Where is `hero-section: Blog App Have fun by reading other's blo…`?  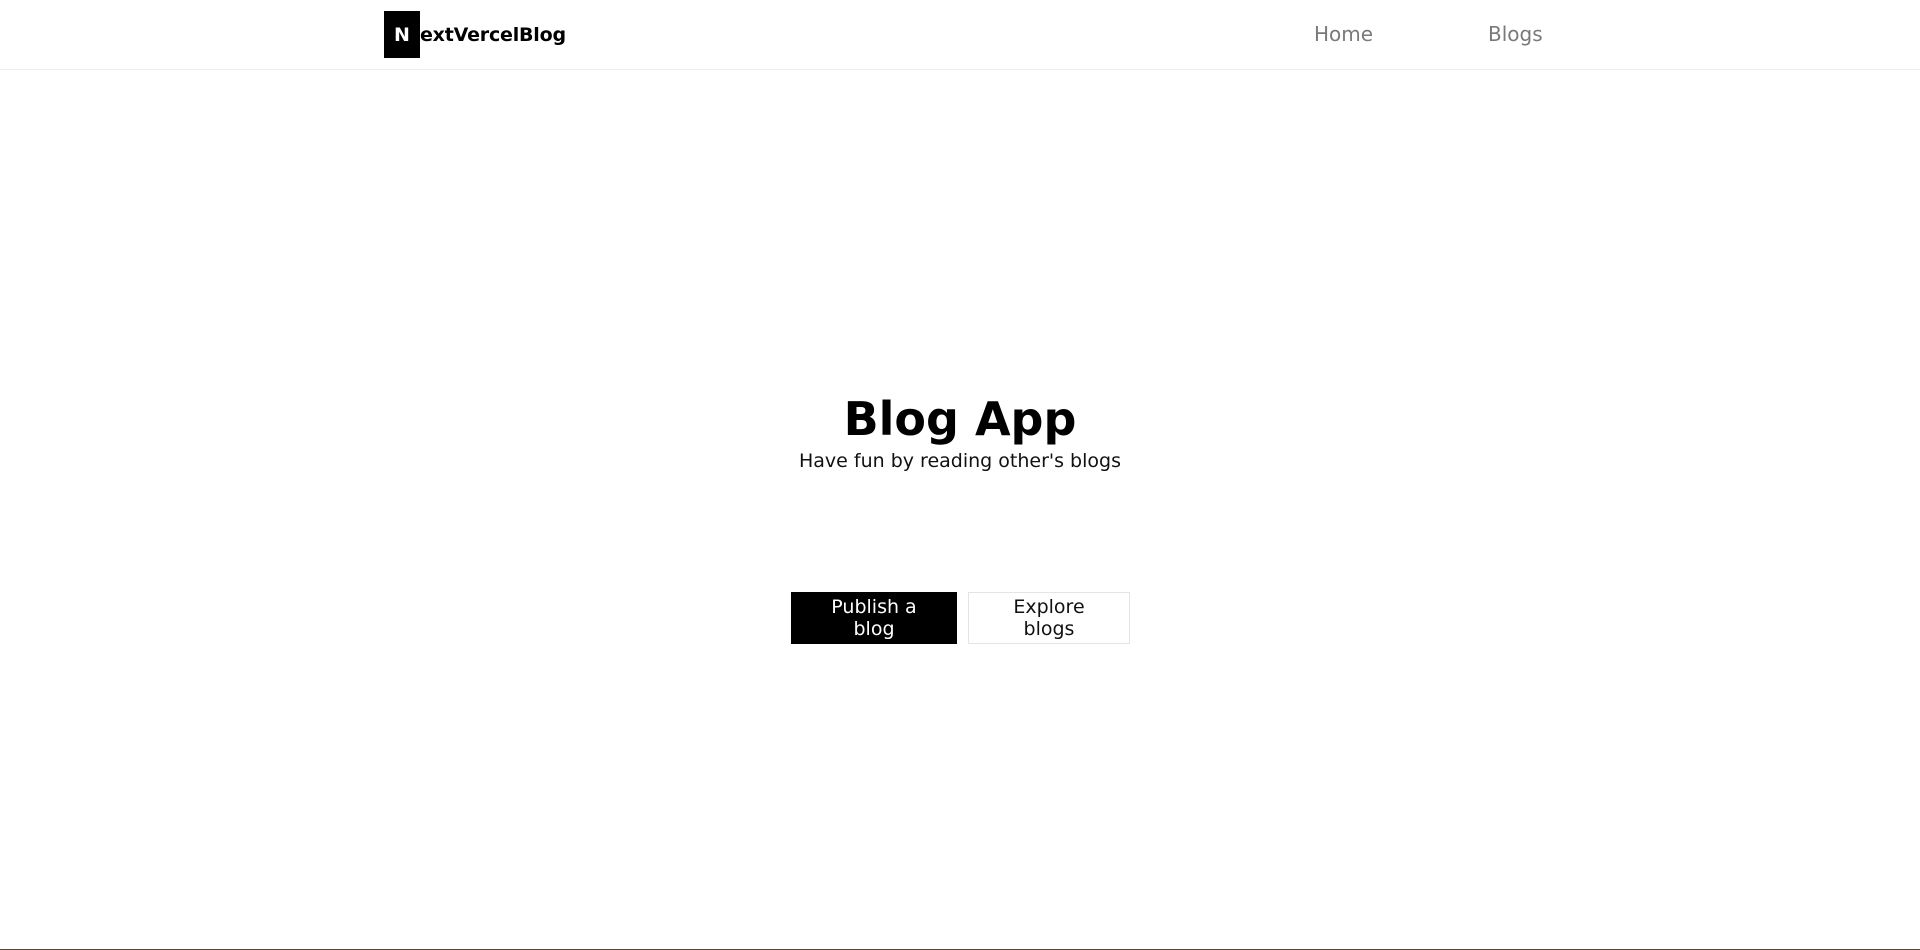
hero-section: Blog App Have fun by reading other's blo… is located at coordinates (960, 432).